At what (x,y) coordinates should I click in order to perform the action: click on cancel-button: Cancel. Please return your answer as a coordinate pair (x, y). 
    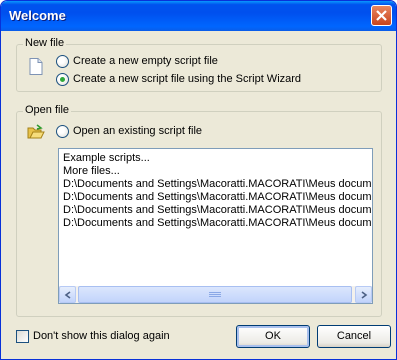
    Looking at the image, I should click on (354, 336).